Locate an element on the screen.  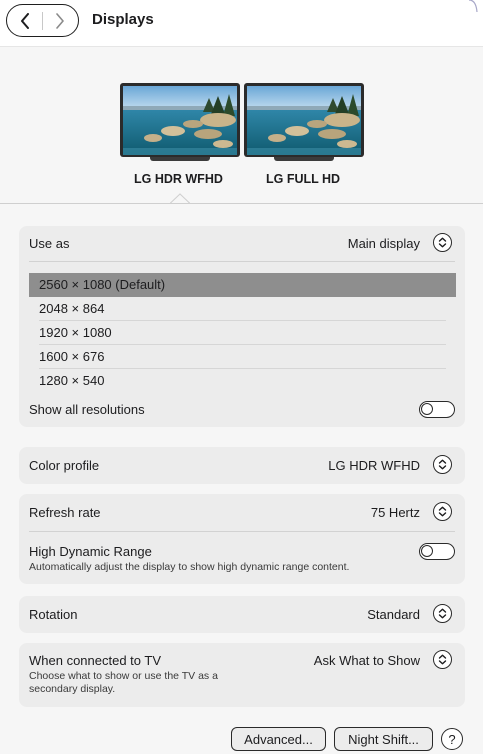
resolution-item: 1280 × 540 is located at coordinates (242, 381).